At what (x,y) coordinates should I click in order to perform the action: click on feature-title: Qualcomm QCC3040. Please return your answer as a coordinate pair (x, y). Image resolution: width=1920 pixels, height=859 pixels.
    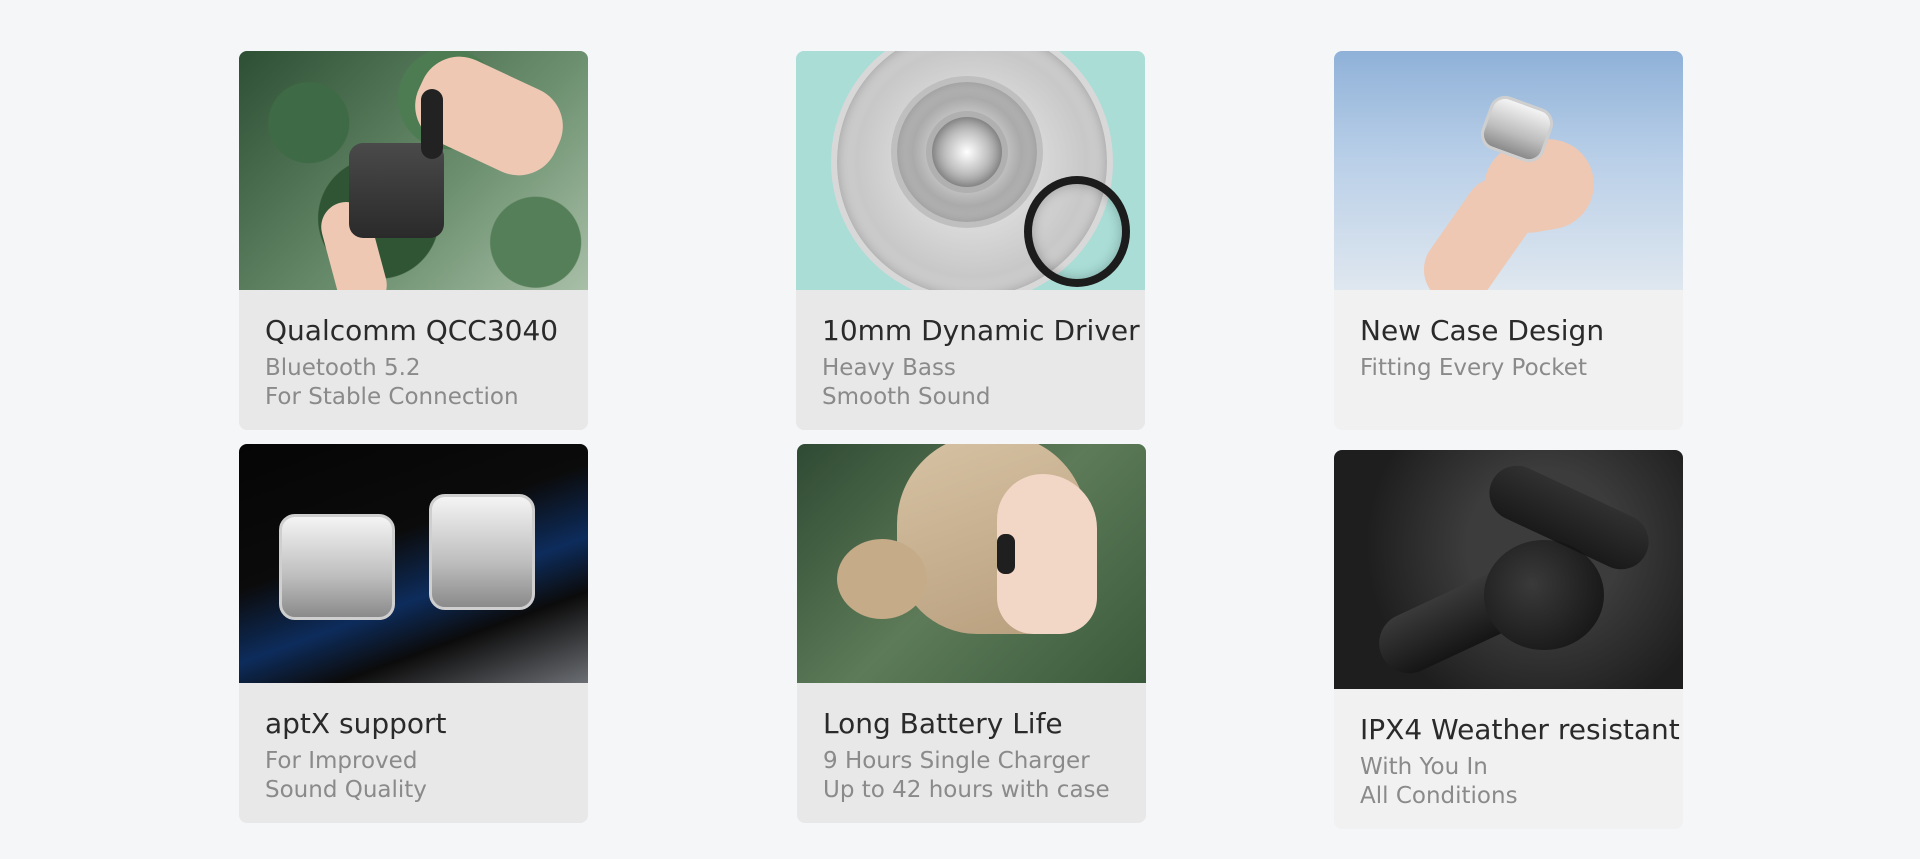
    Looking at the image, I should click on (412, 330).